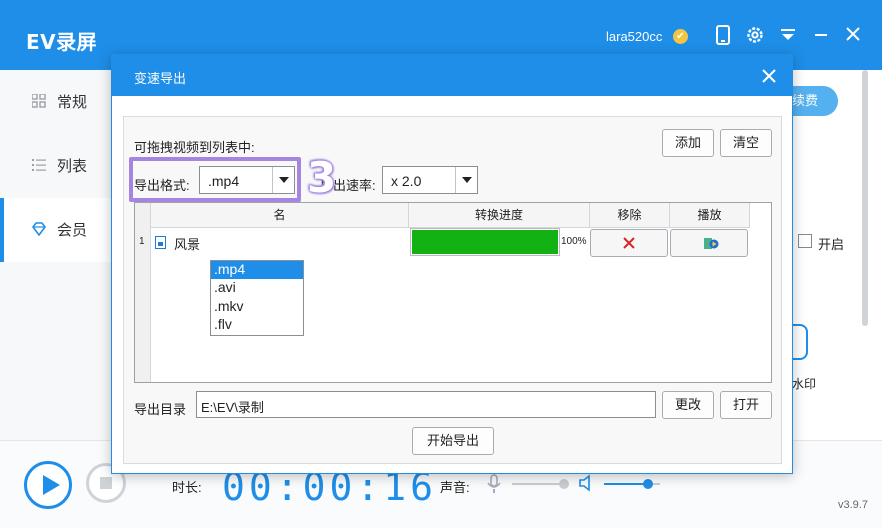 This screenshot has width=882, height=528. What do you see at coordinates (56, 102) in the screenshot?
I see `sidebar-item-general: 常规` at bounding box center [56, 102].